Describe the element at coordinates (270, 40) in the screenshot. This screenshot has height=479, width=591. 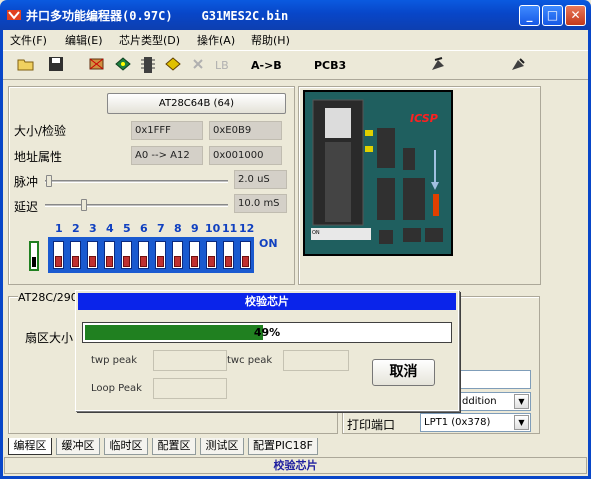
I see `menu-help: 帮助(H)` at that location.